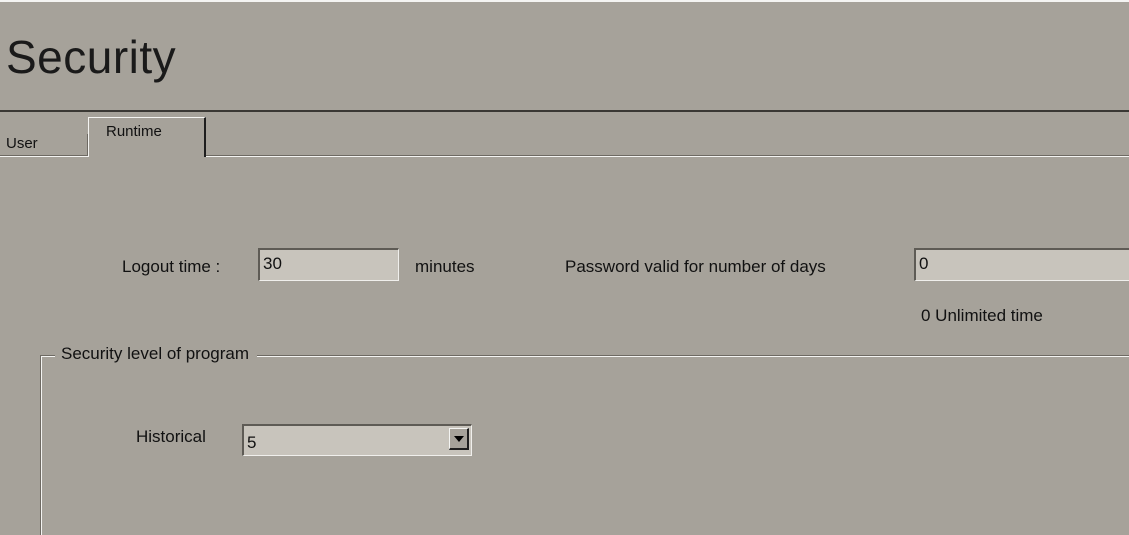 The image size is (1129, 535). I want to click on security-level-title: Security level of program, so click(156, 354).